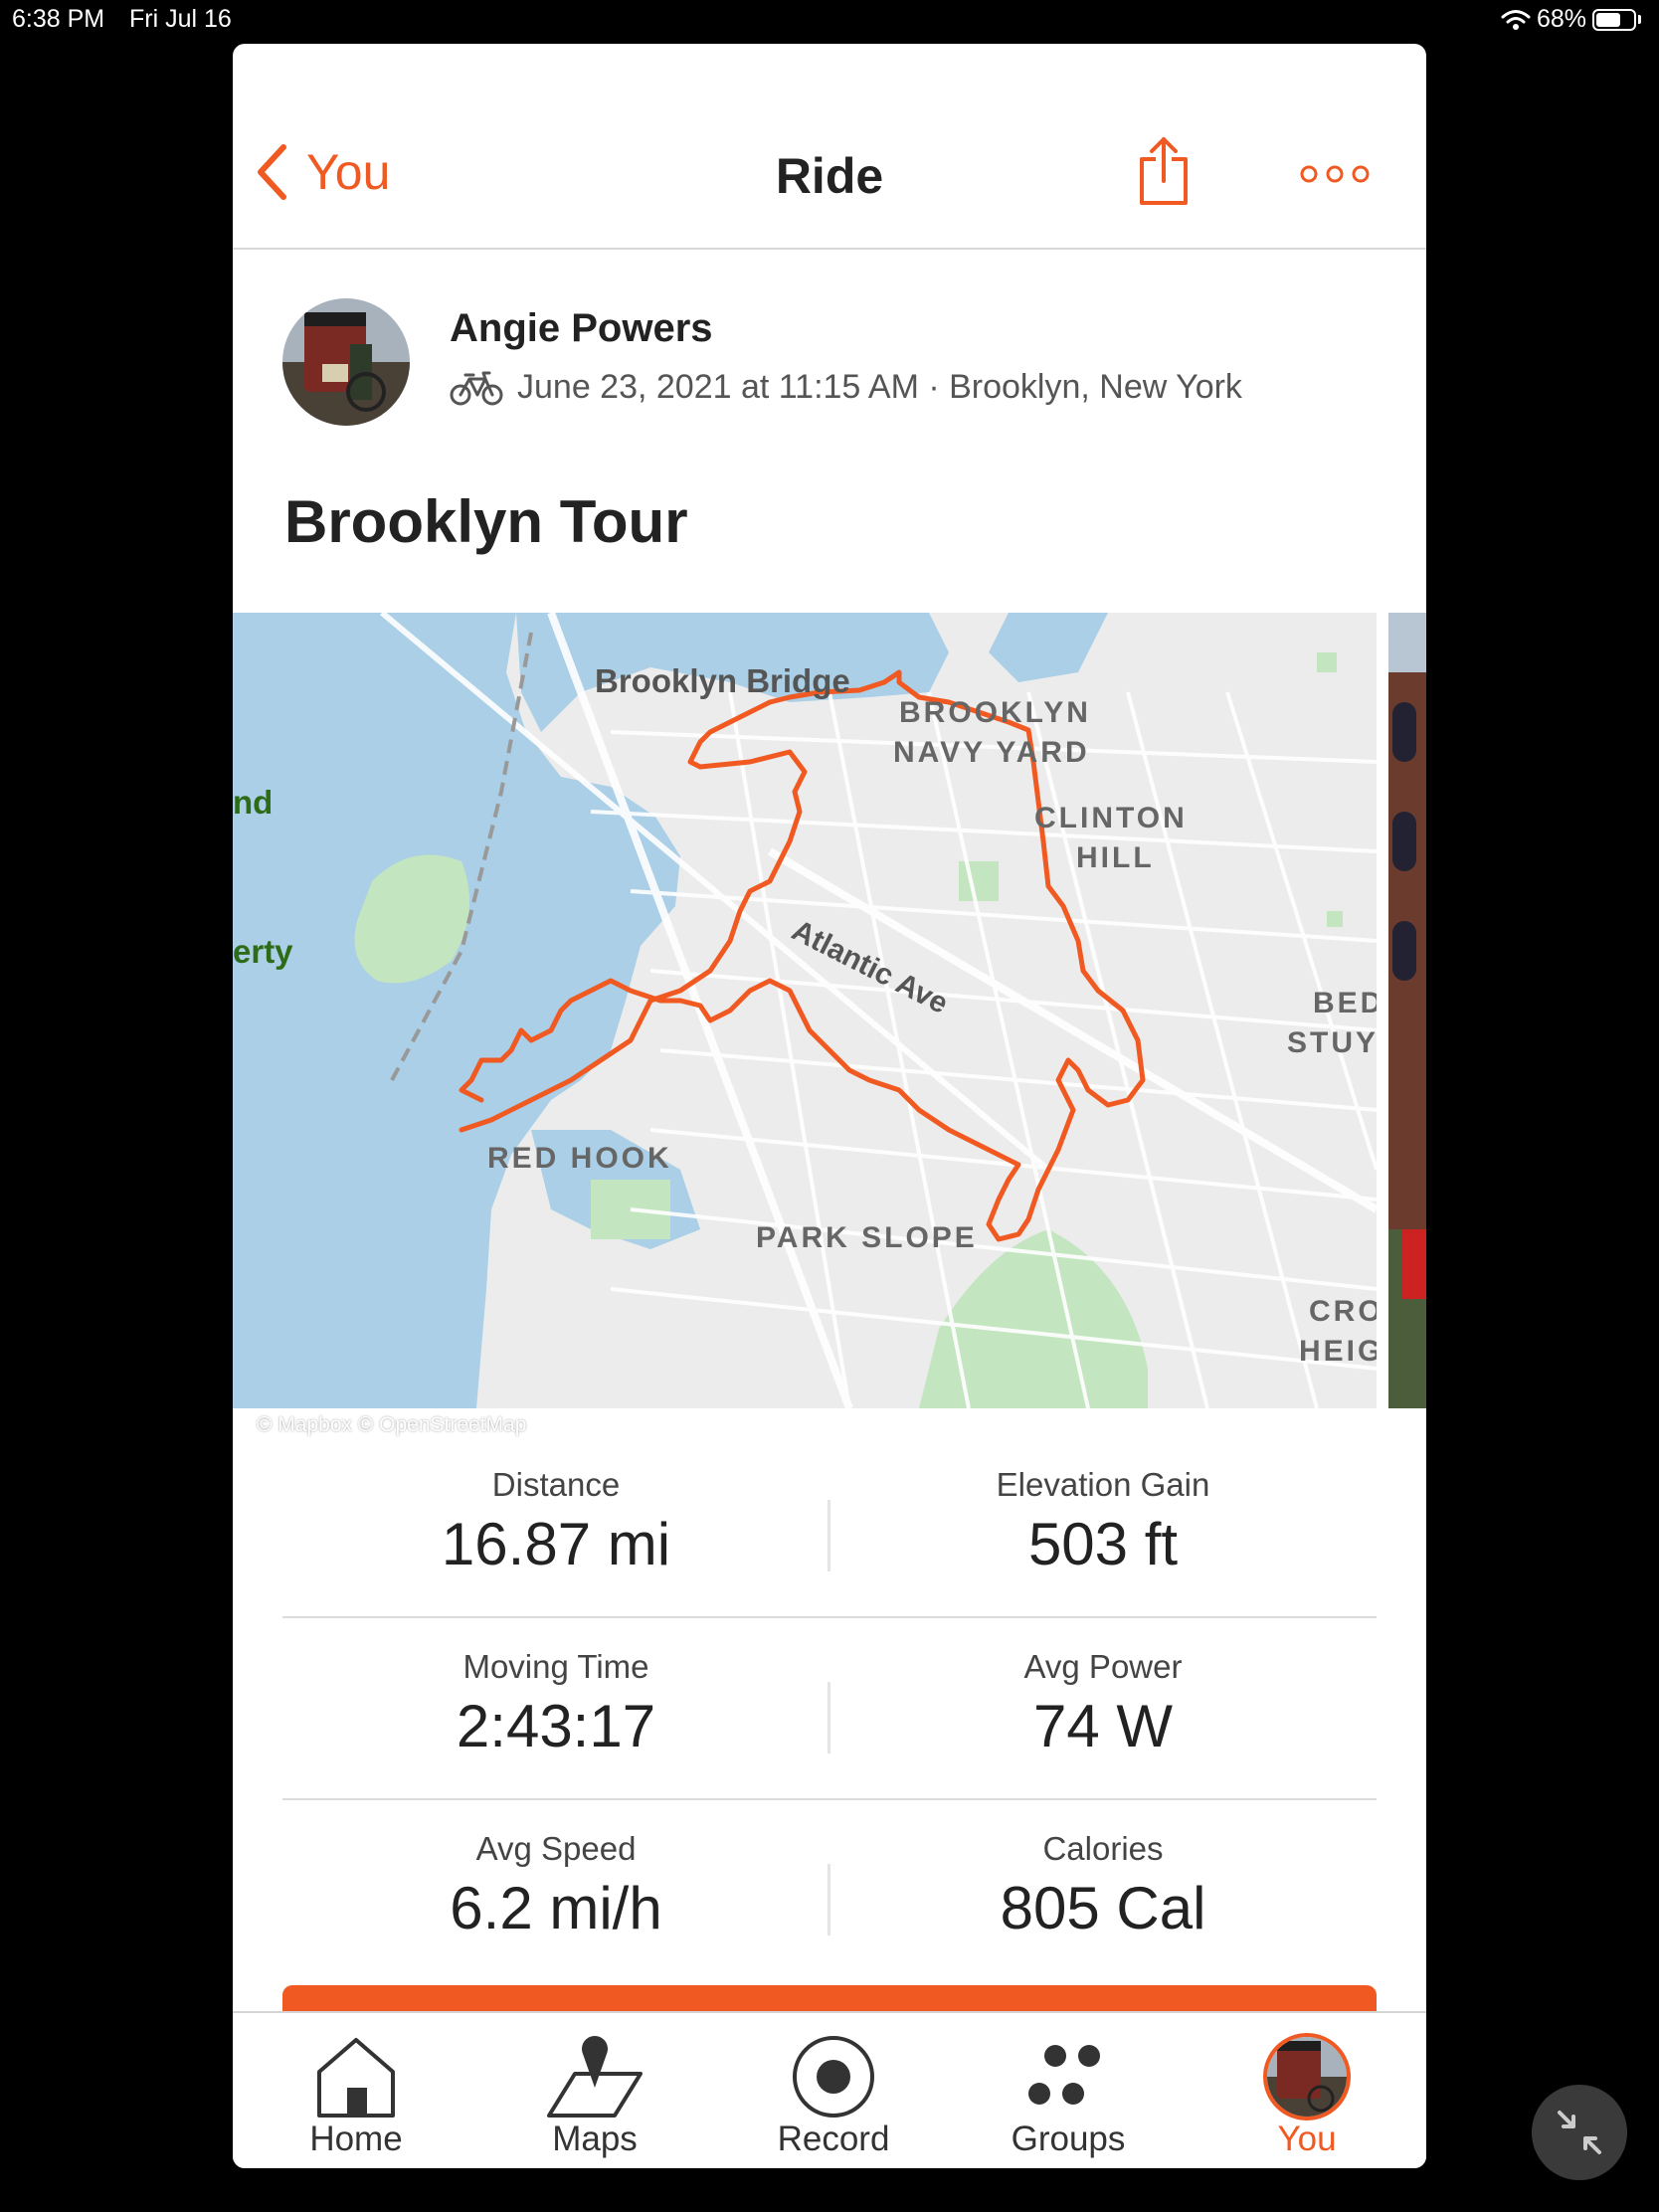 This screenshot has height=2212, width=1659. Describe the element at coordinates (556, 1544) in the screenshot. I see `stat-value: 16.87 mi` at that location.